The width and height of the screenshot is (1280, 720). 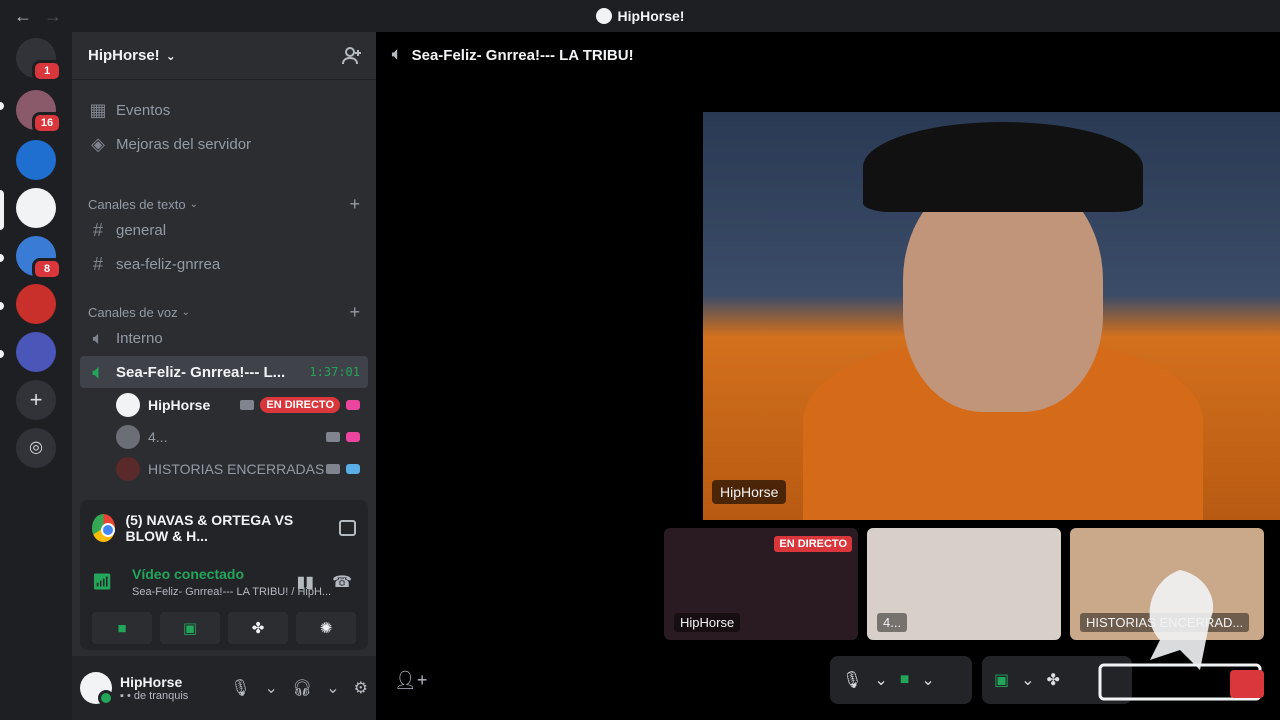 What do you see at coordinates (224, 110) in the screenshot?
I see `events-item: ▦ Eventos` at bounding box center [224, 110].